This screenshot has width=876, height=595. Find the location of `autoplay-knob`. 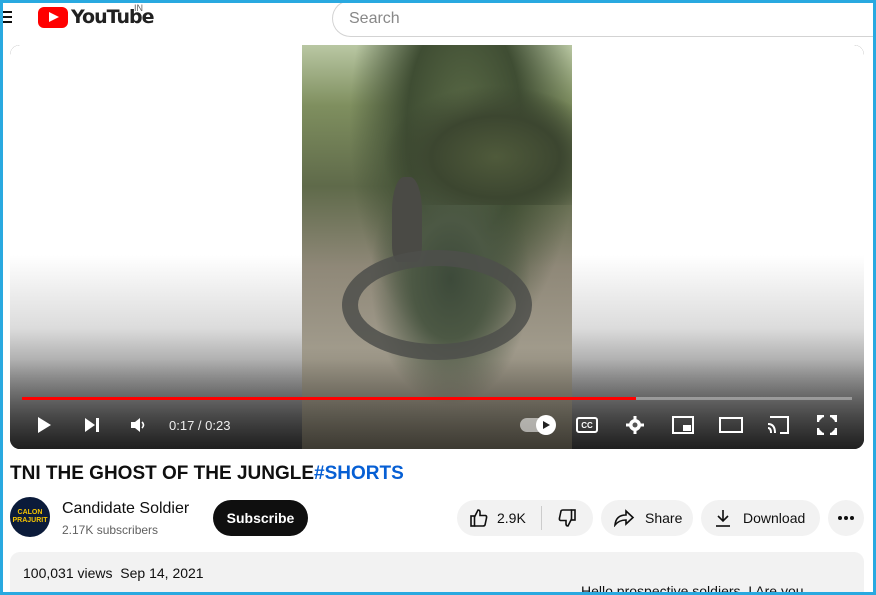

autoplay-knob is located at coordinates (546, 425).